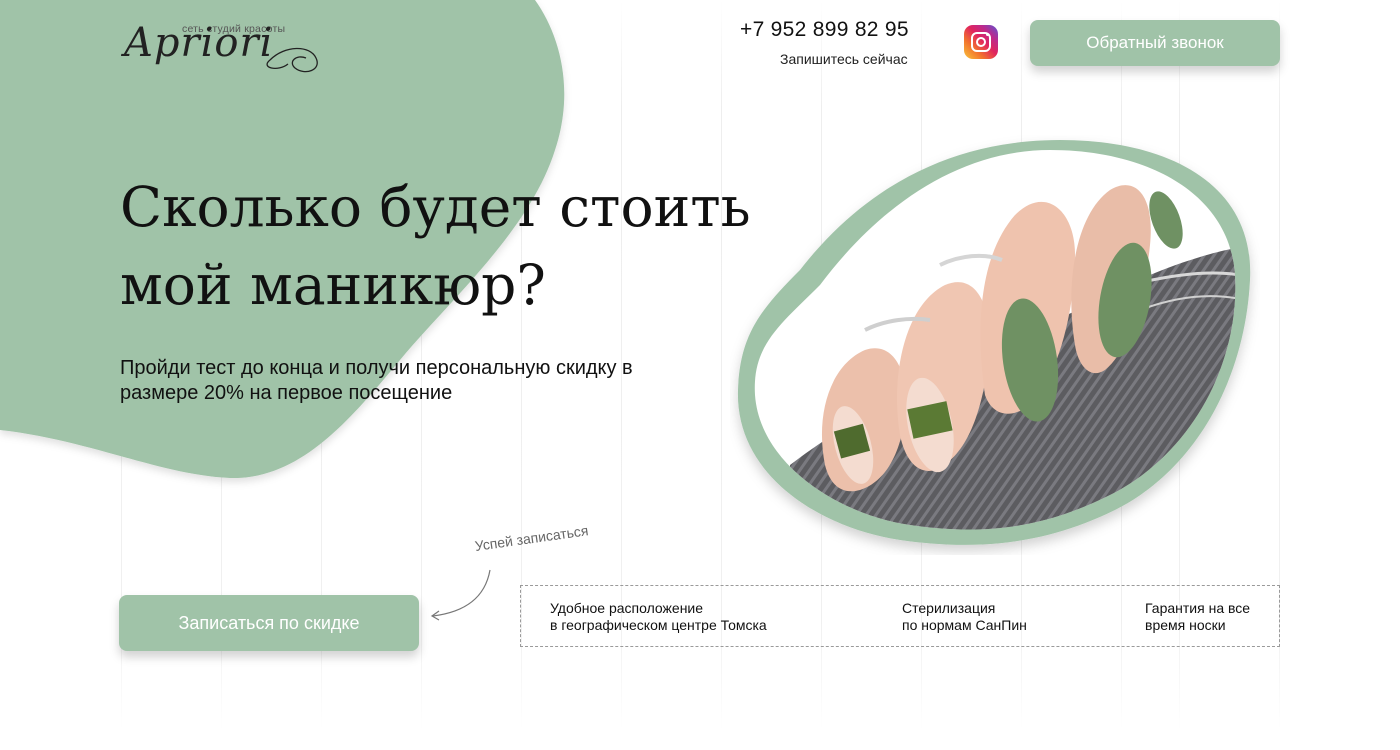  Describe the element at coordinates (460, 595) in the screenshot. I see `curved-arrow-icon` at that location.